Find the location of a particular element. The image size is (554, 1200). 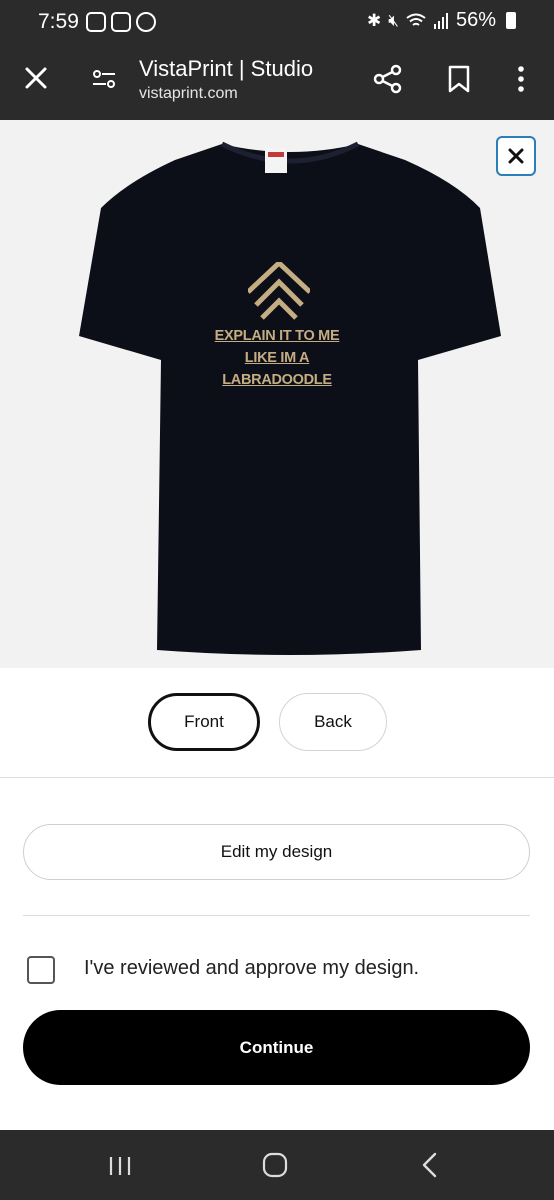

shield-icon is located at coordinates (121, 22).